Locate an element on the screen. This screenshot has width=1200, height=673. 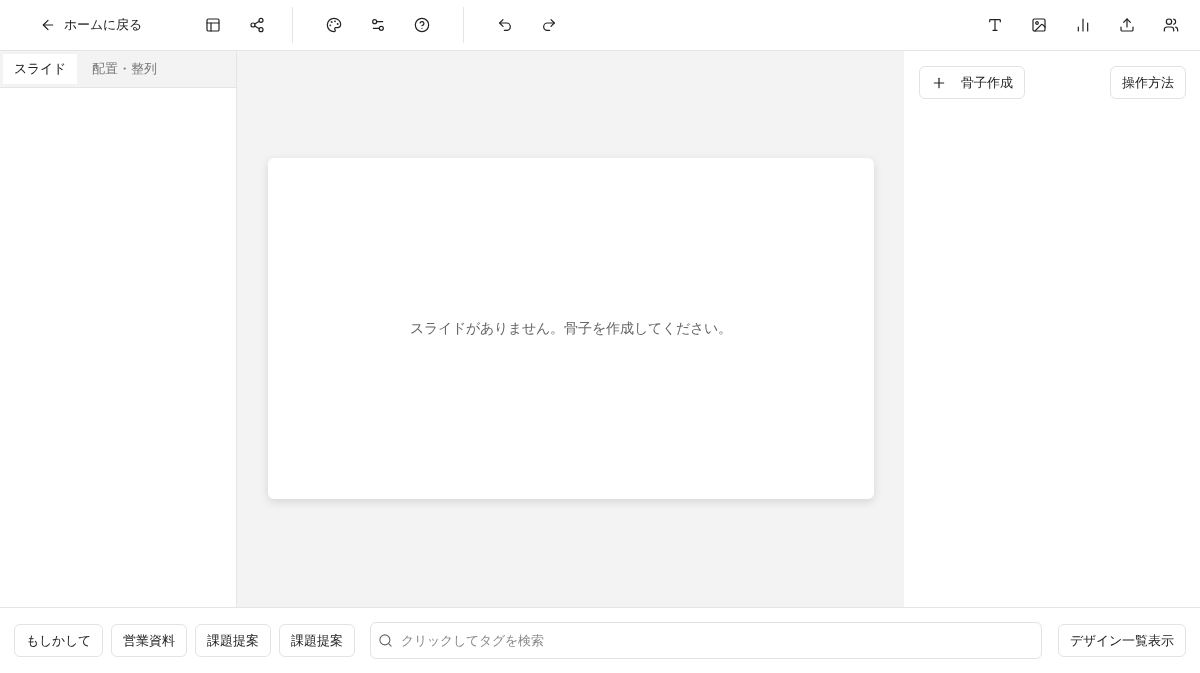
undo-icon is located at coordinates (505, 25).